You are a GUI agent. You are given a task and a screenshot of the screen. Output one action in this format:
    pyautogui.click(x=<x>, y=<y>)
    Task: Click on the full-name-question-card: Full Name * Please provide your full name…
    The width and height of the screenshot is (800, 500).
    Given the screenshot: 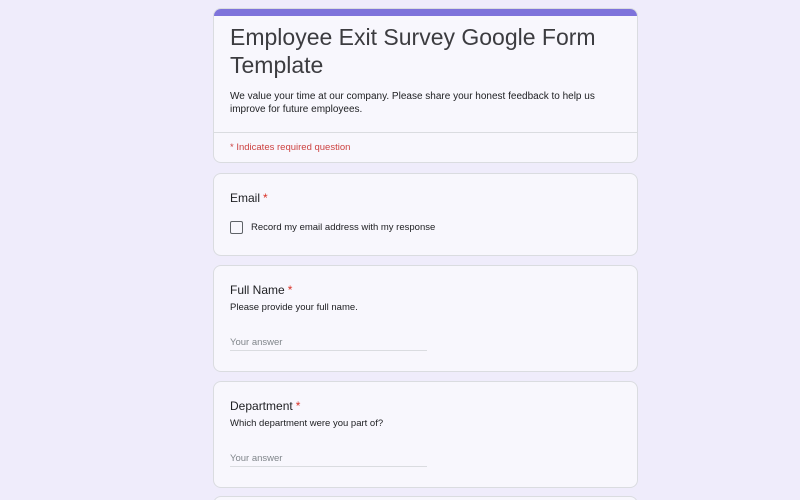 What is the action you would take?
    pyautogui.click(x=425, y=318)
    